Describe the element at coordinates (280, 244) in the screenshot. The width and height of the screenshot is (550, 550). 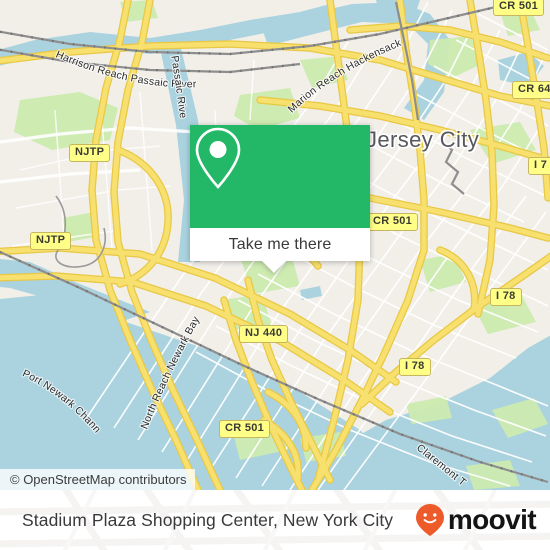
I see `take-me-there-button: Take me there` at that location.